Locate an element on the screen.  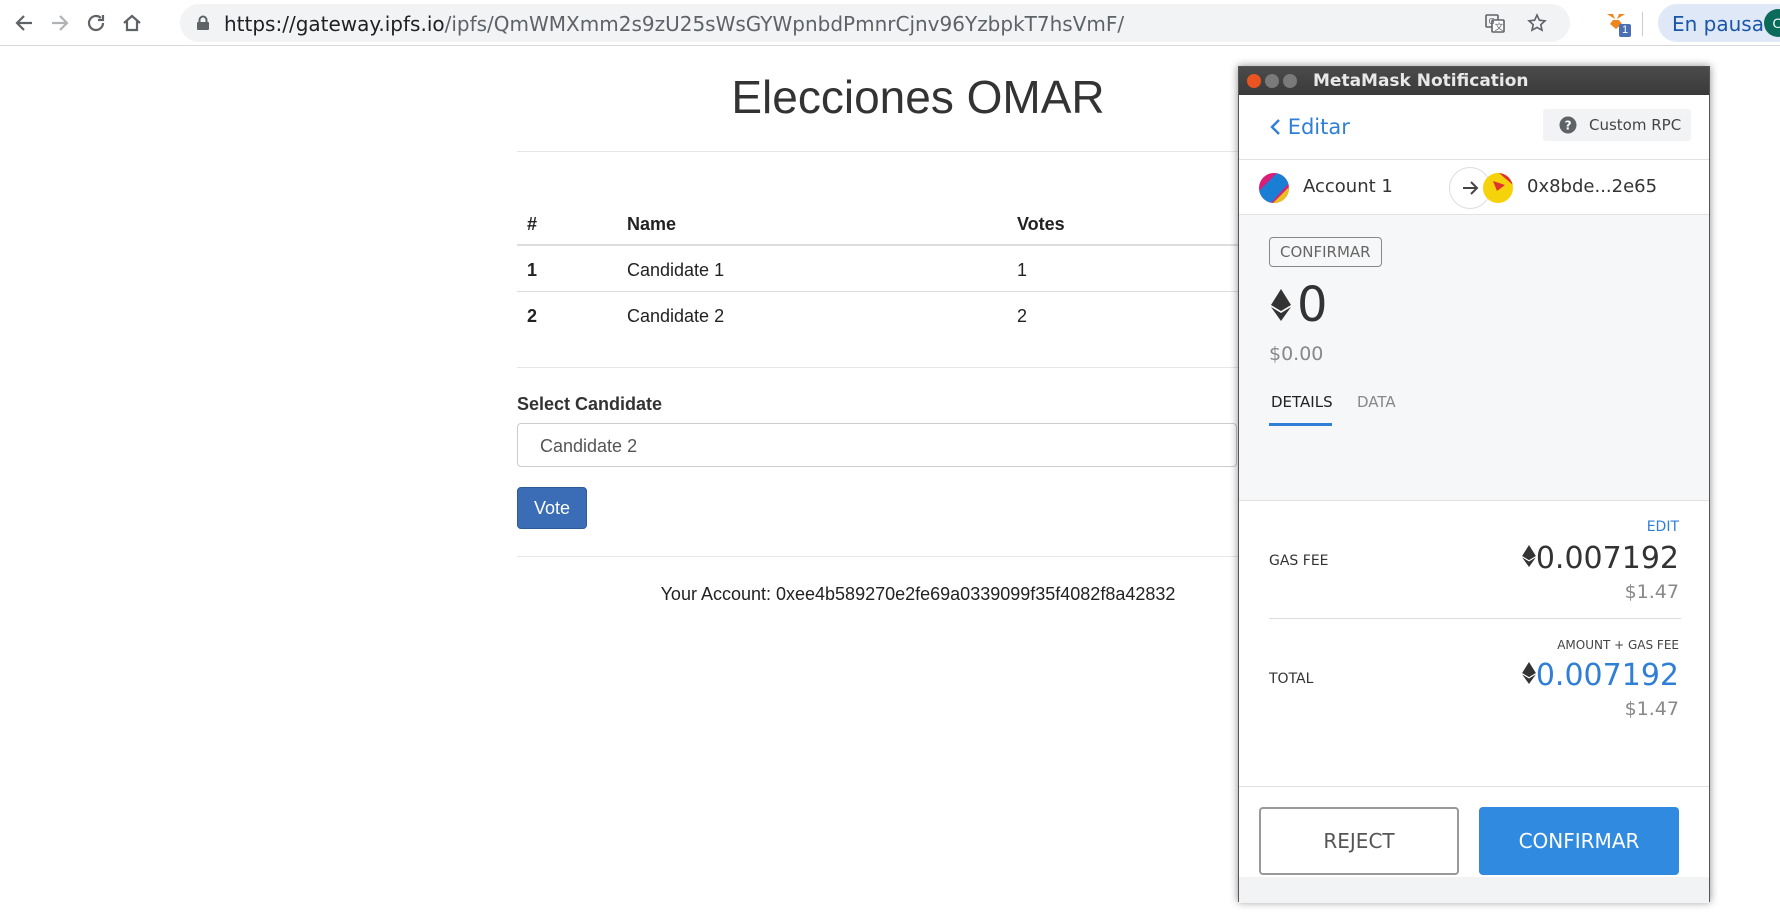
column-header-number: # is located at coordinates (532, 224).